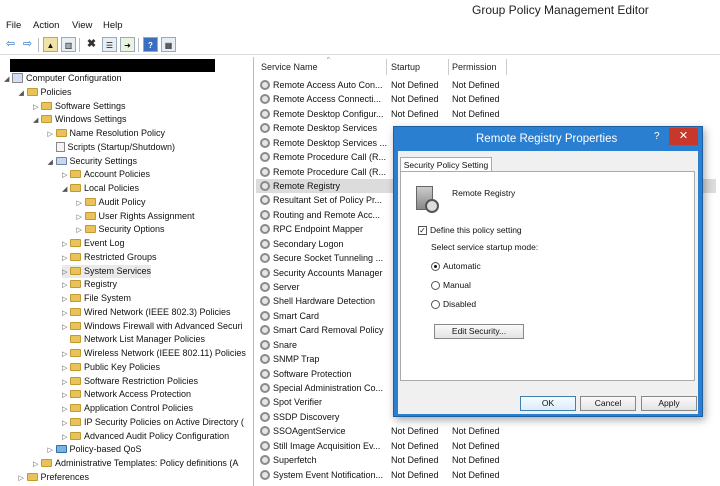 The image size is (720, 486). Describe the element at coordinates (608, 403) in the screenshot. I see `cancel-button: Cancel` at that location.